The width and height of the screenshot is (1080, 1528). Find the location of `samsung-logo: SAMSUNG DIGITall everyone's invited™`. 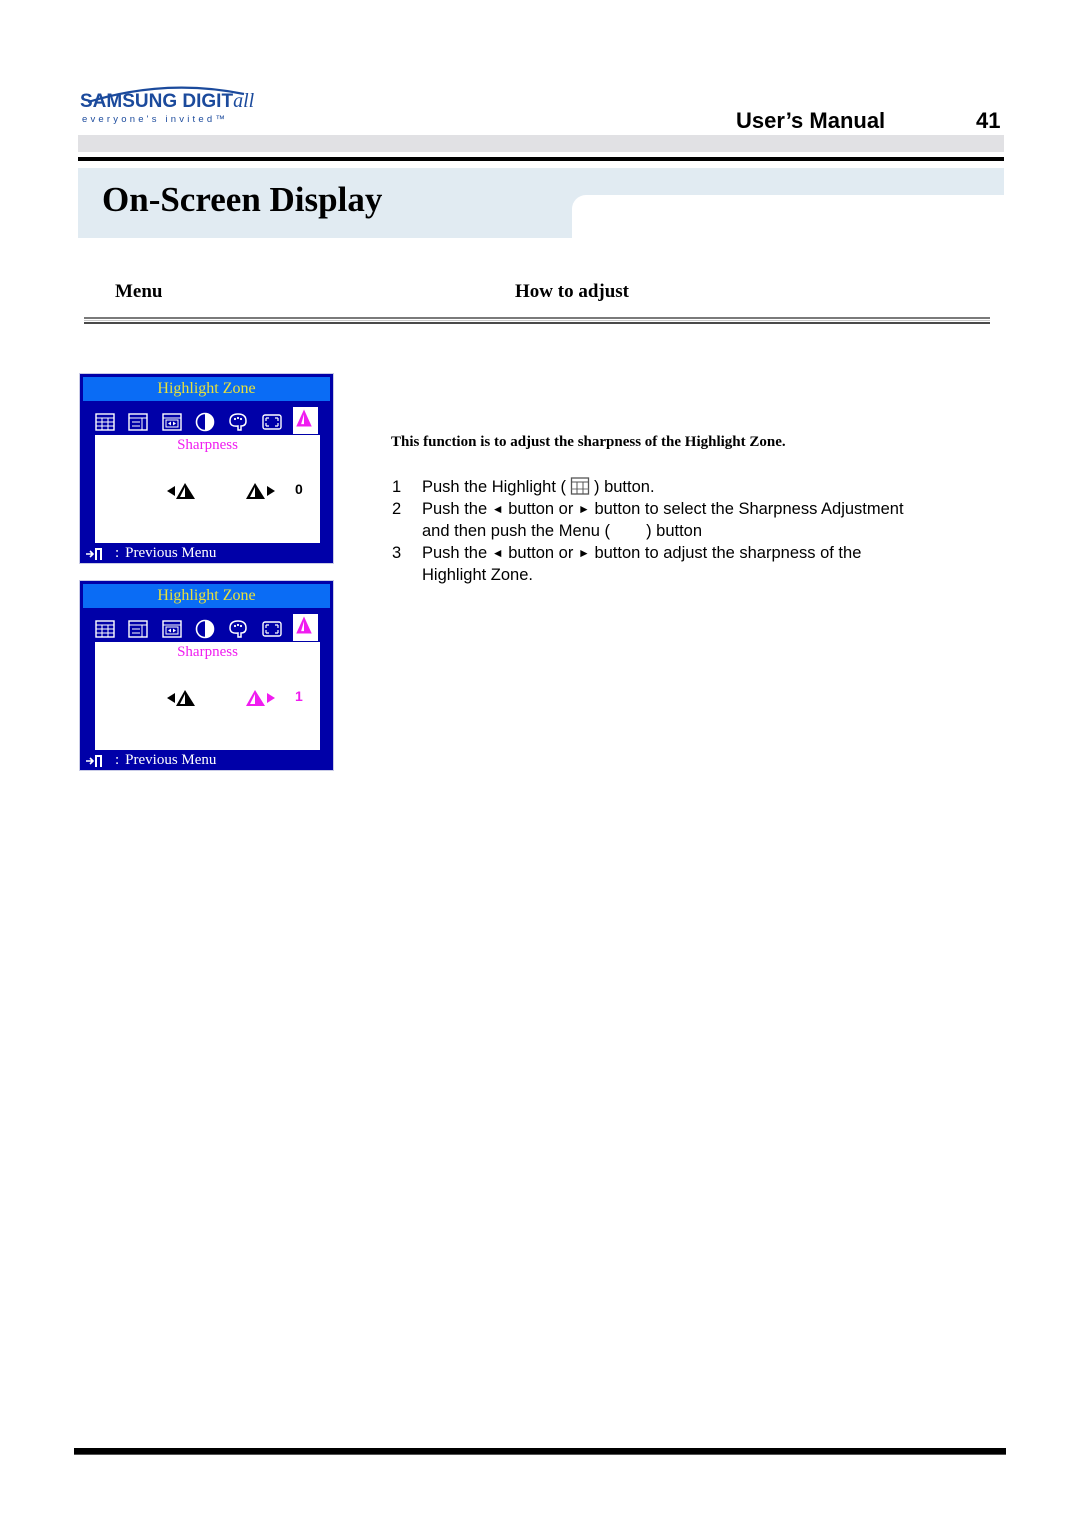

samsung-logo: SAMSUNG DIGITall everyone's invited™ is located at coordinates (167, 107).